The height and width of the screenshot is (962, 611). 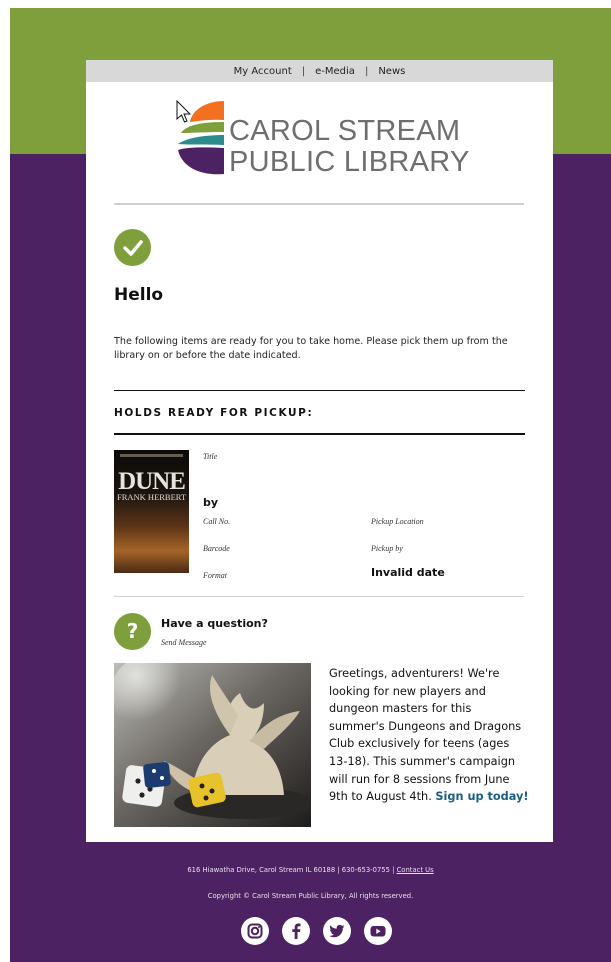 I want to click on nav-news: News, so click(x=391, y=71).